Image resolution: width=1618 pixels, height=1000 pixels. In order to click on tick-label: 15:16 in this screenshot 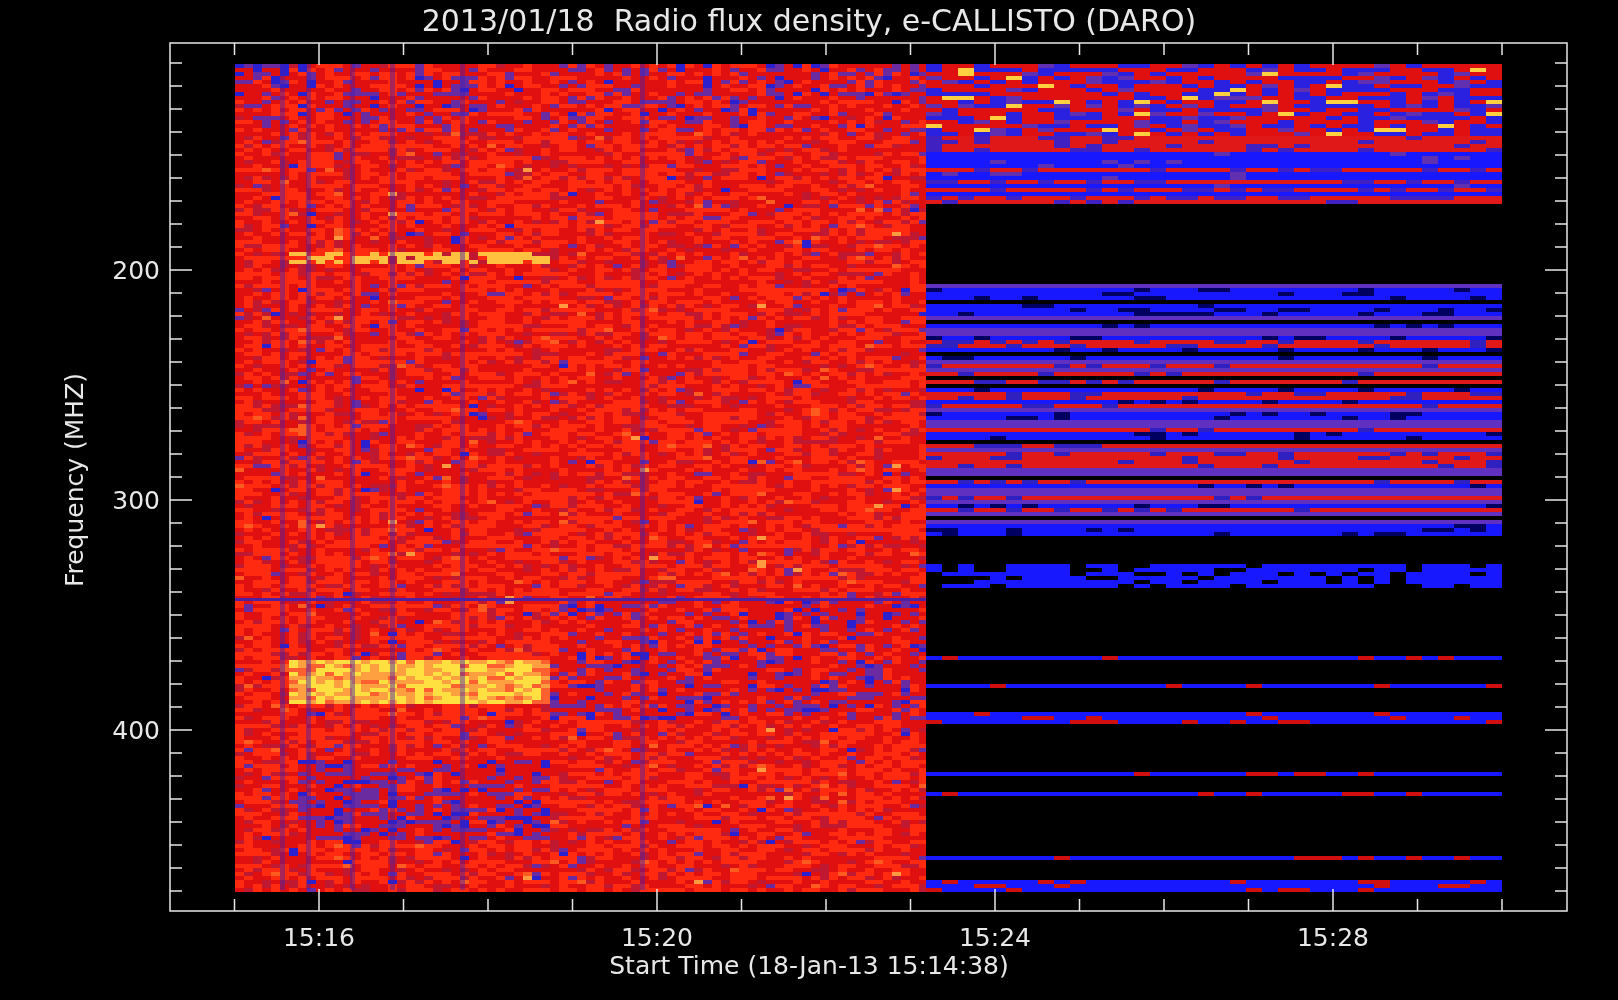, I will do `click(319, 937)`.